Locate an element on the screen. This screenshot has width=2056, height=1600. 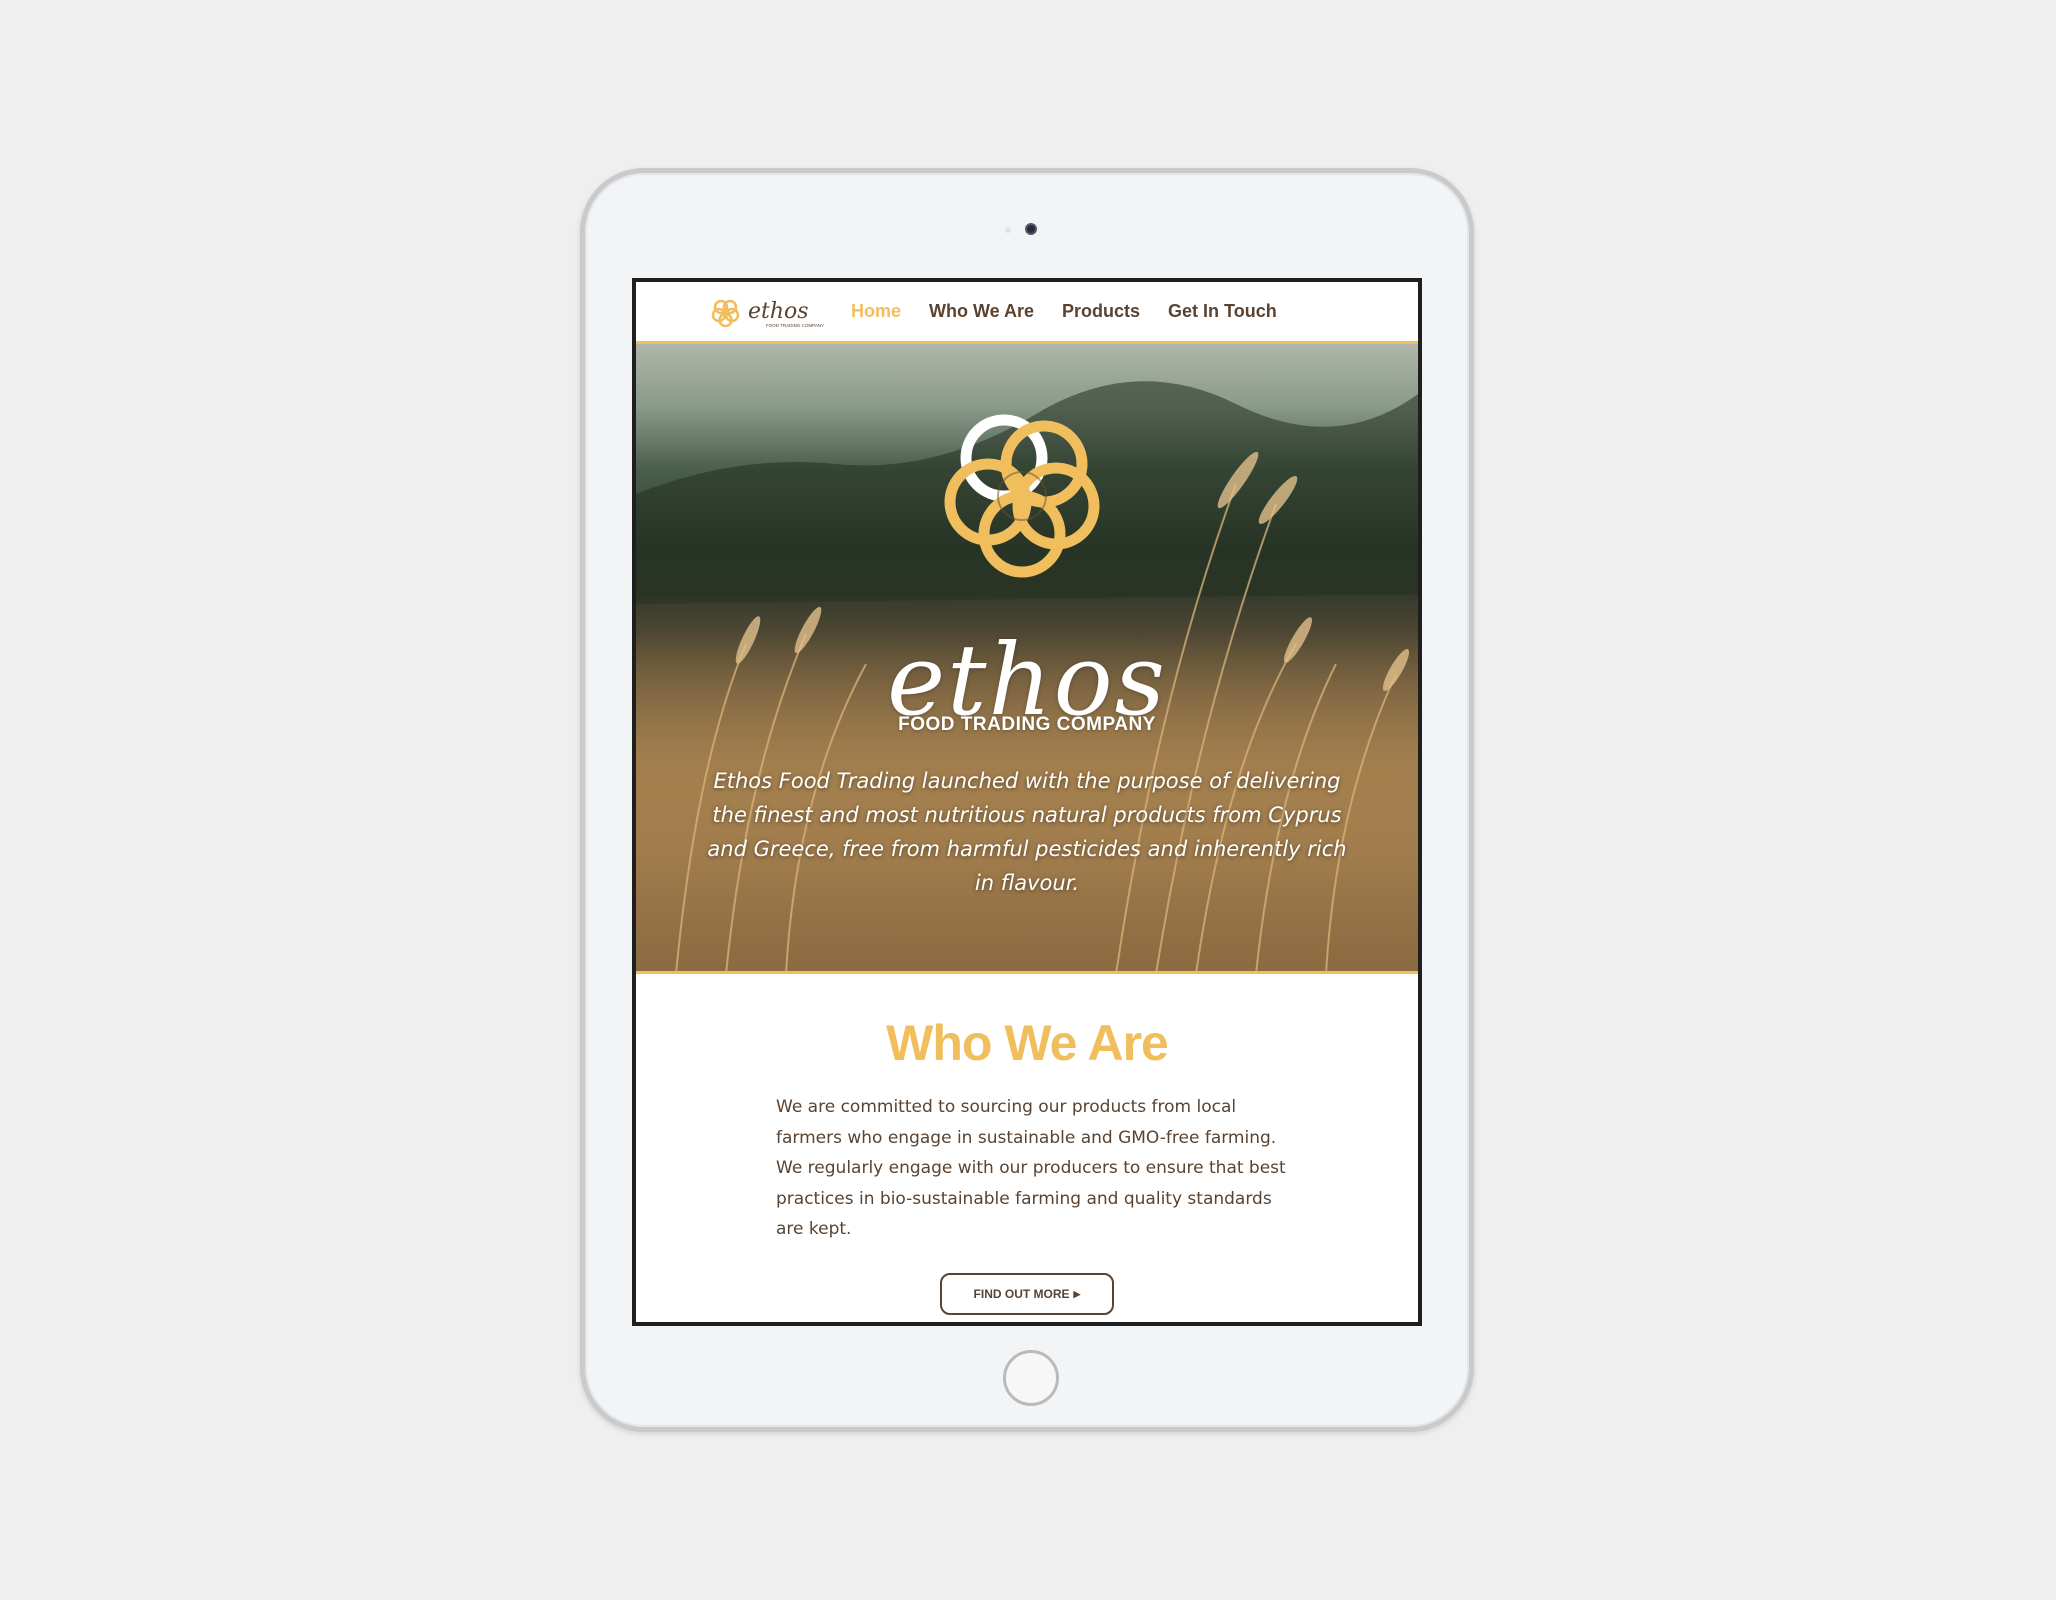
nav-item-who-we-are: Who We Are is located at coordinates (981, 311).